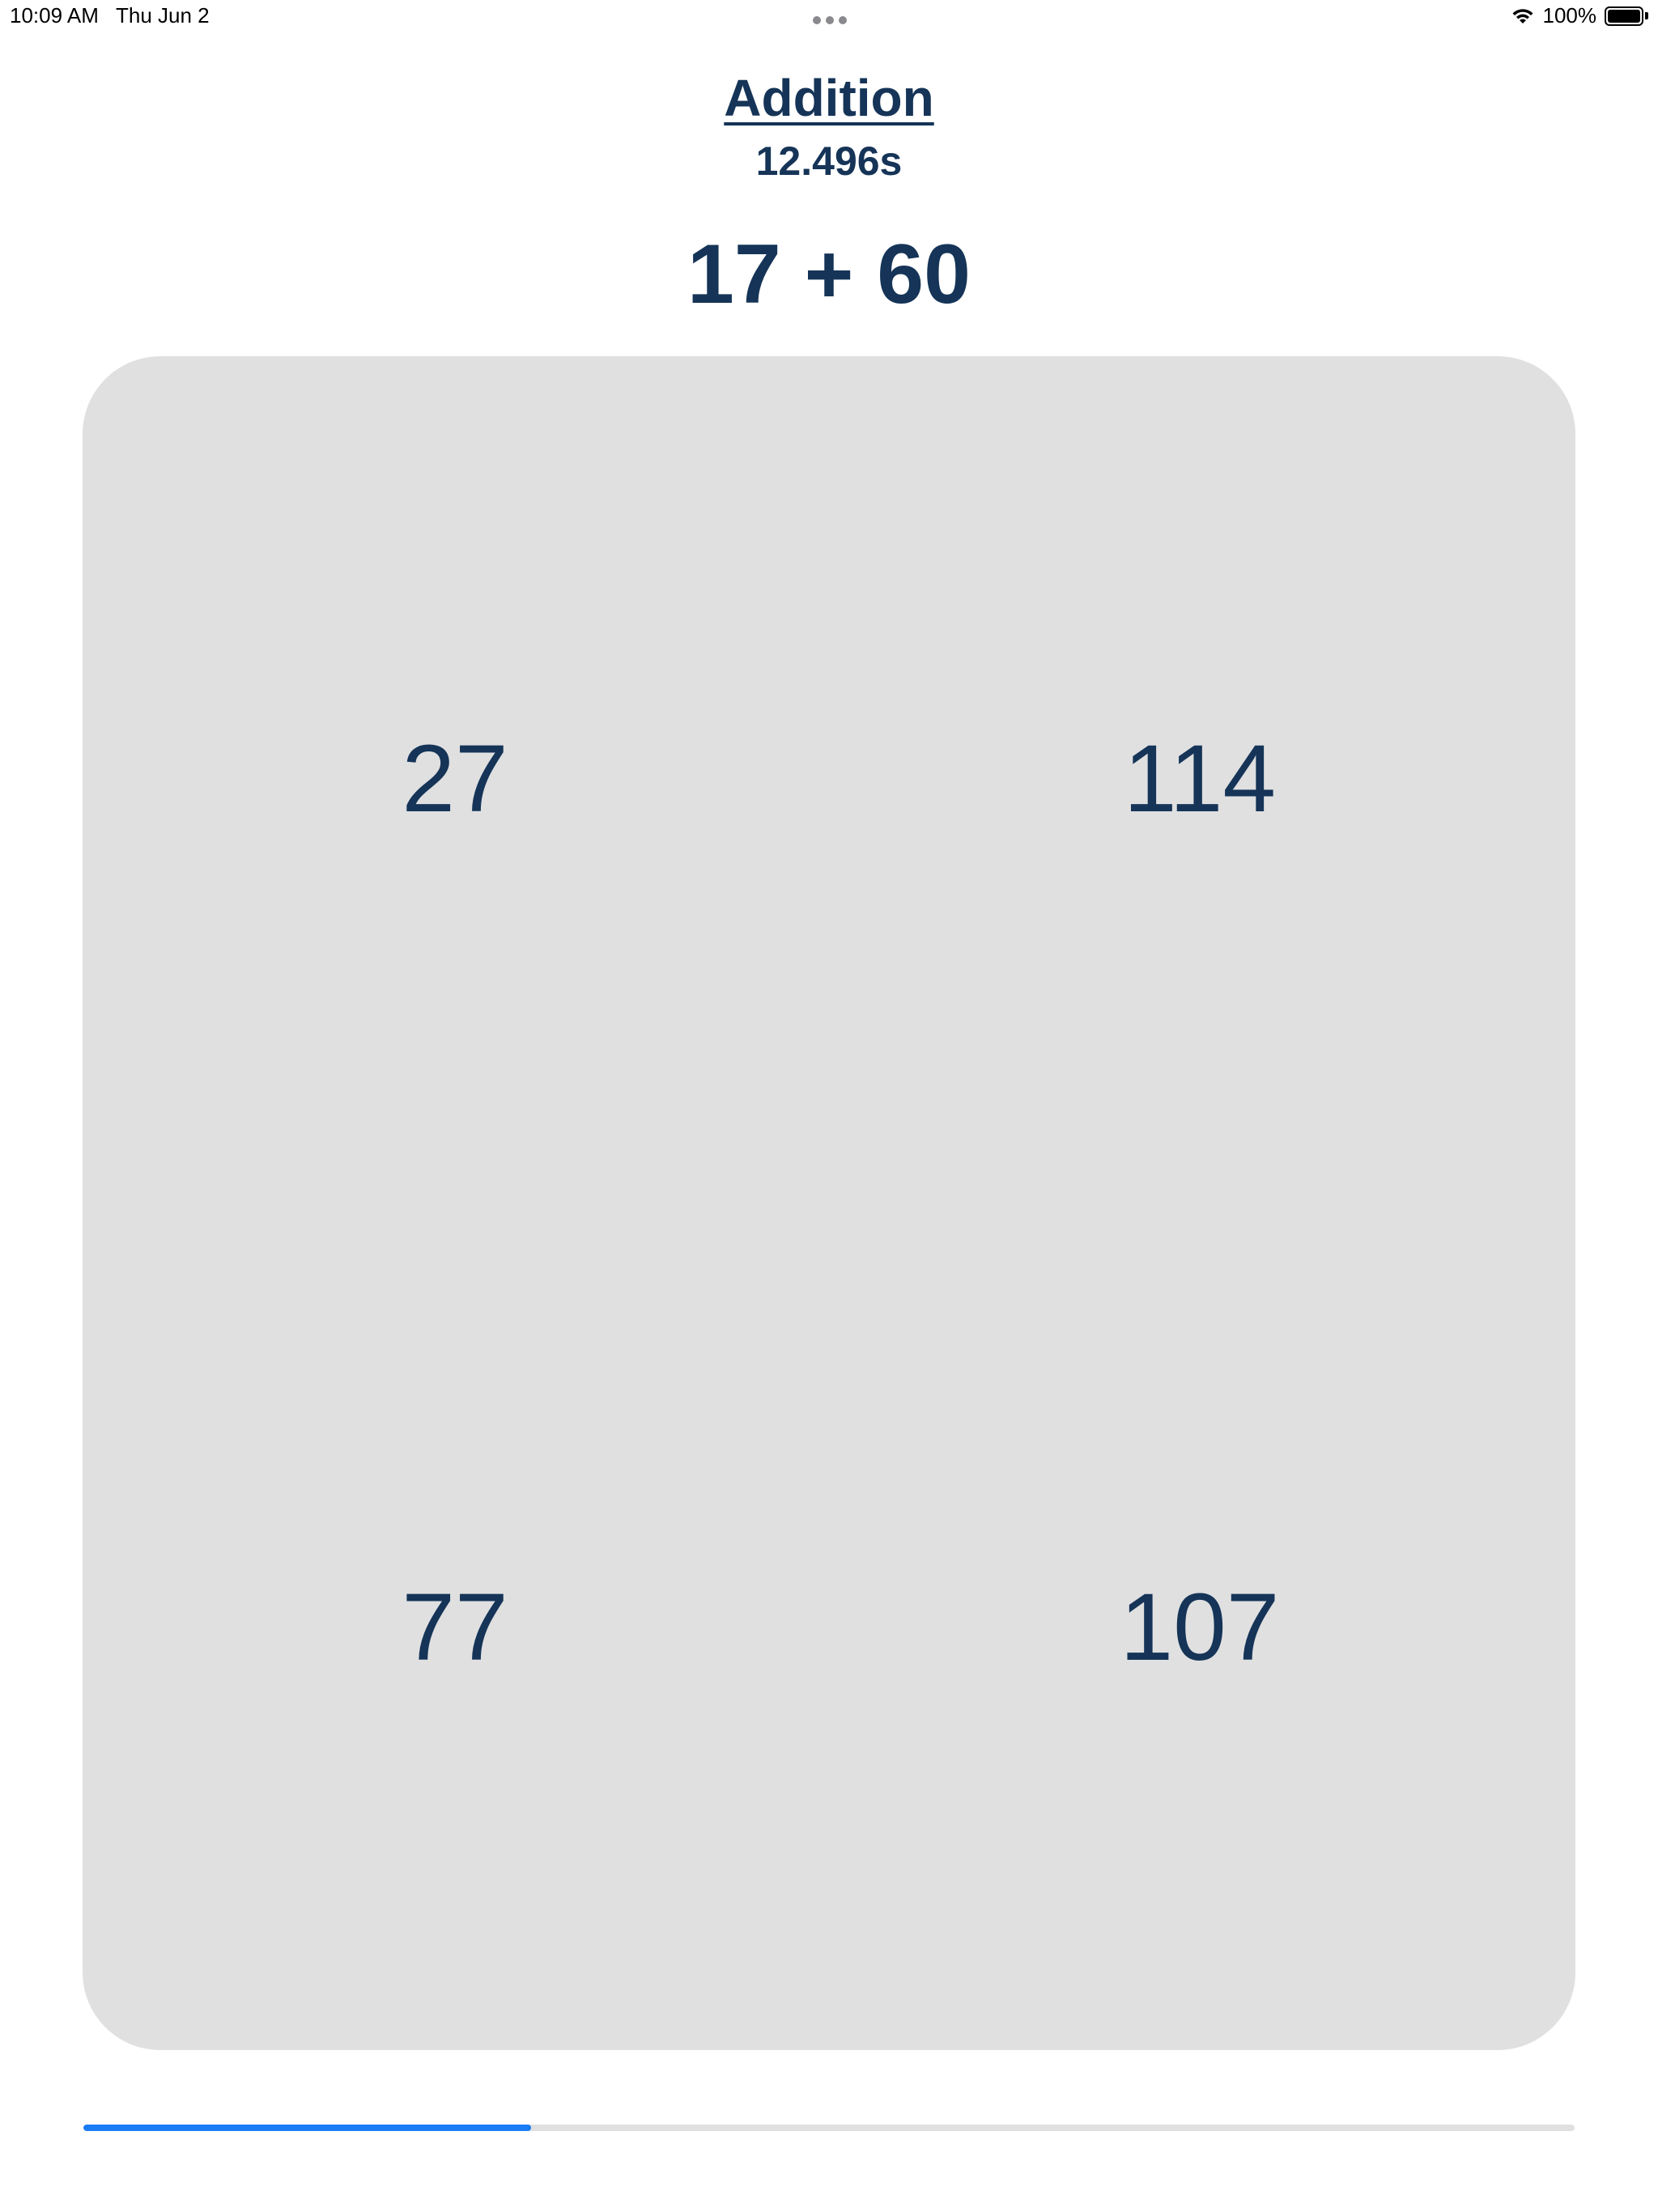  What do you see at coordinates (1626, 16) in the screenshot?
I see `battery-icon` at bounding box center [1626, 16].